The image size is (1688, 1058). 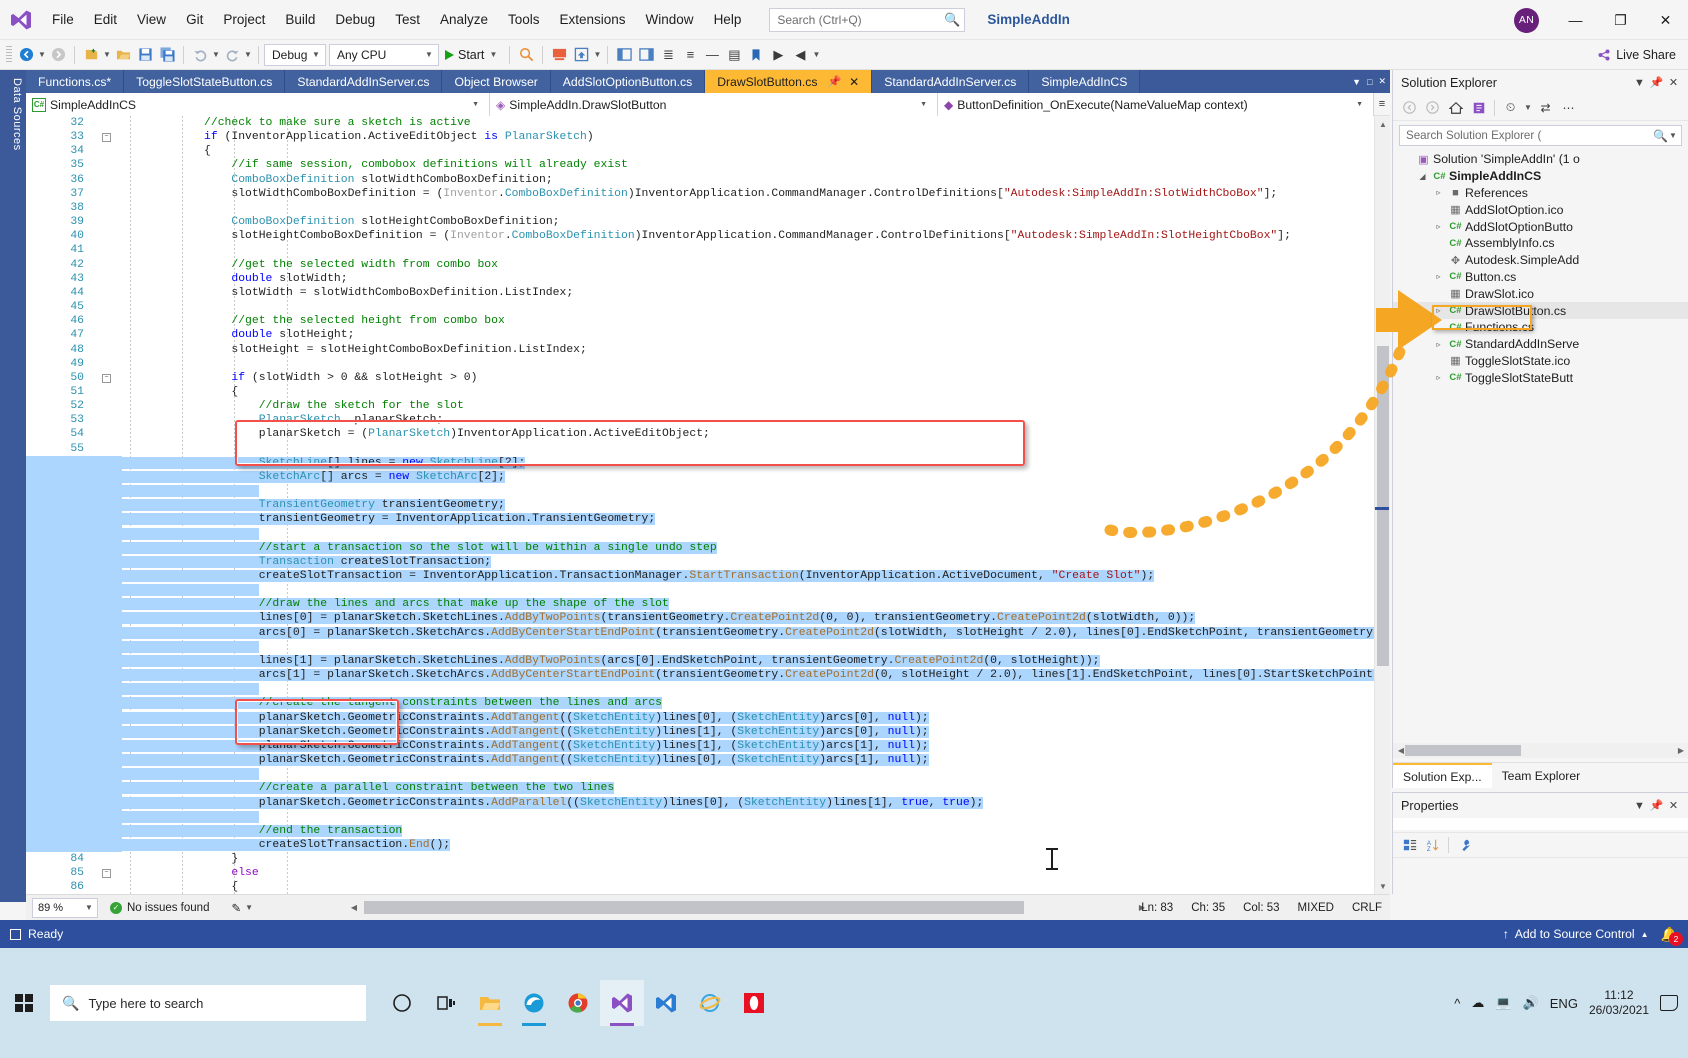 I want to click on forward-icon, so click(x=1432, y=107).